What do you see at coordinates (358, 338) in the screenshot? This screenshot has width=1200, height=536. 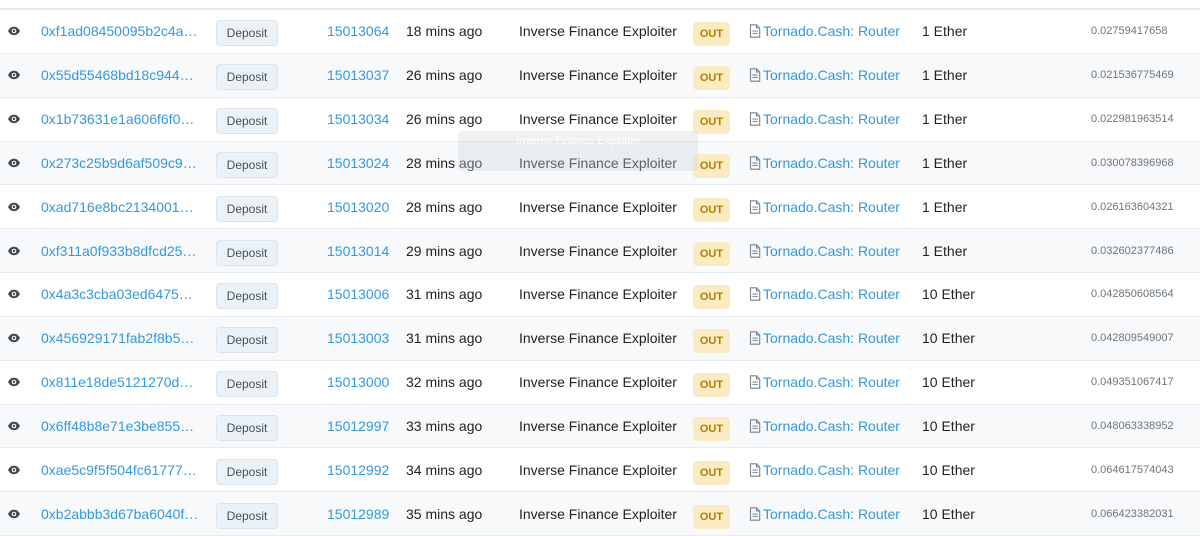 I see `block-number-link: 15013003` at bounding box center [358, 338].